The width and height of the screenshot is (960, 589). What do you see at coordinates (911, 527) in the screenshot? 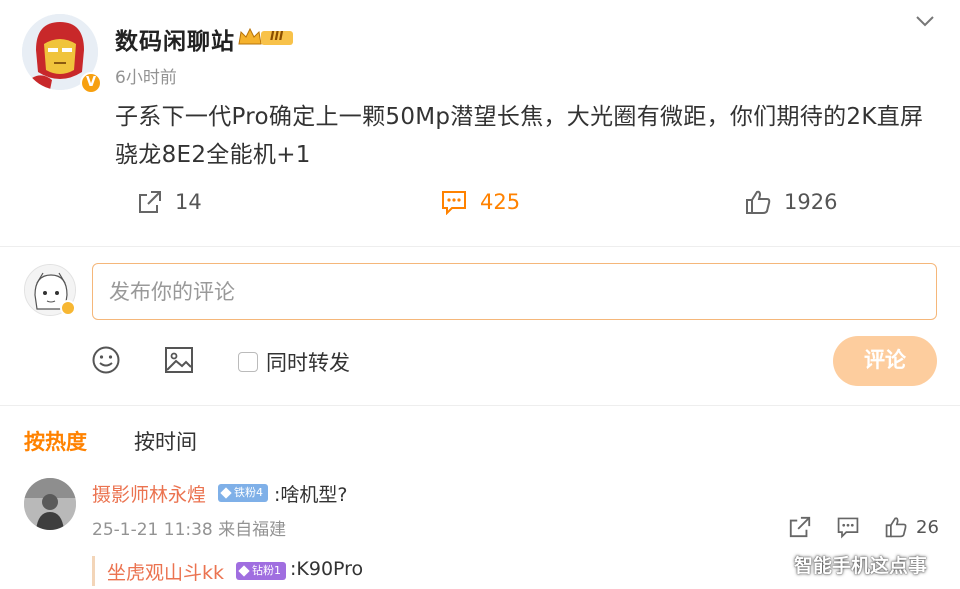
I see `comment-like-button: 26` at bounding box center [911, 527].